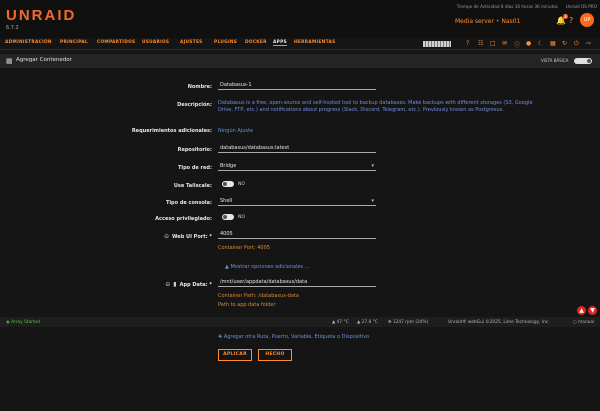 The image size is (600, 411). Describe the element at coordinates (183, 219) in the screenshot. I see `privileged-label: Acceso privilegiado:` at that location.